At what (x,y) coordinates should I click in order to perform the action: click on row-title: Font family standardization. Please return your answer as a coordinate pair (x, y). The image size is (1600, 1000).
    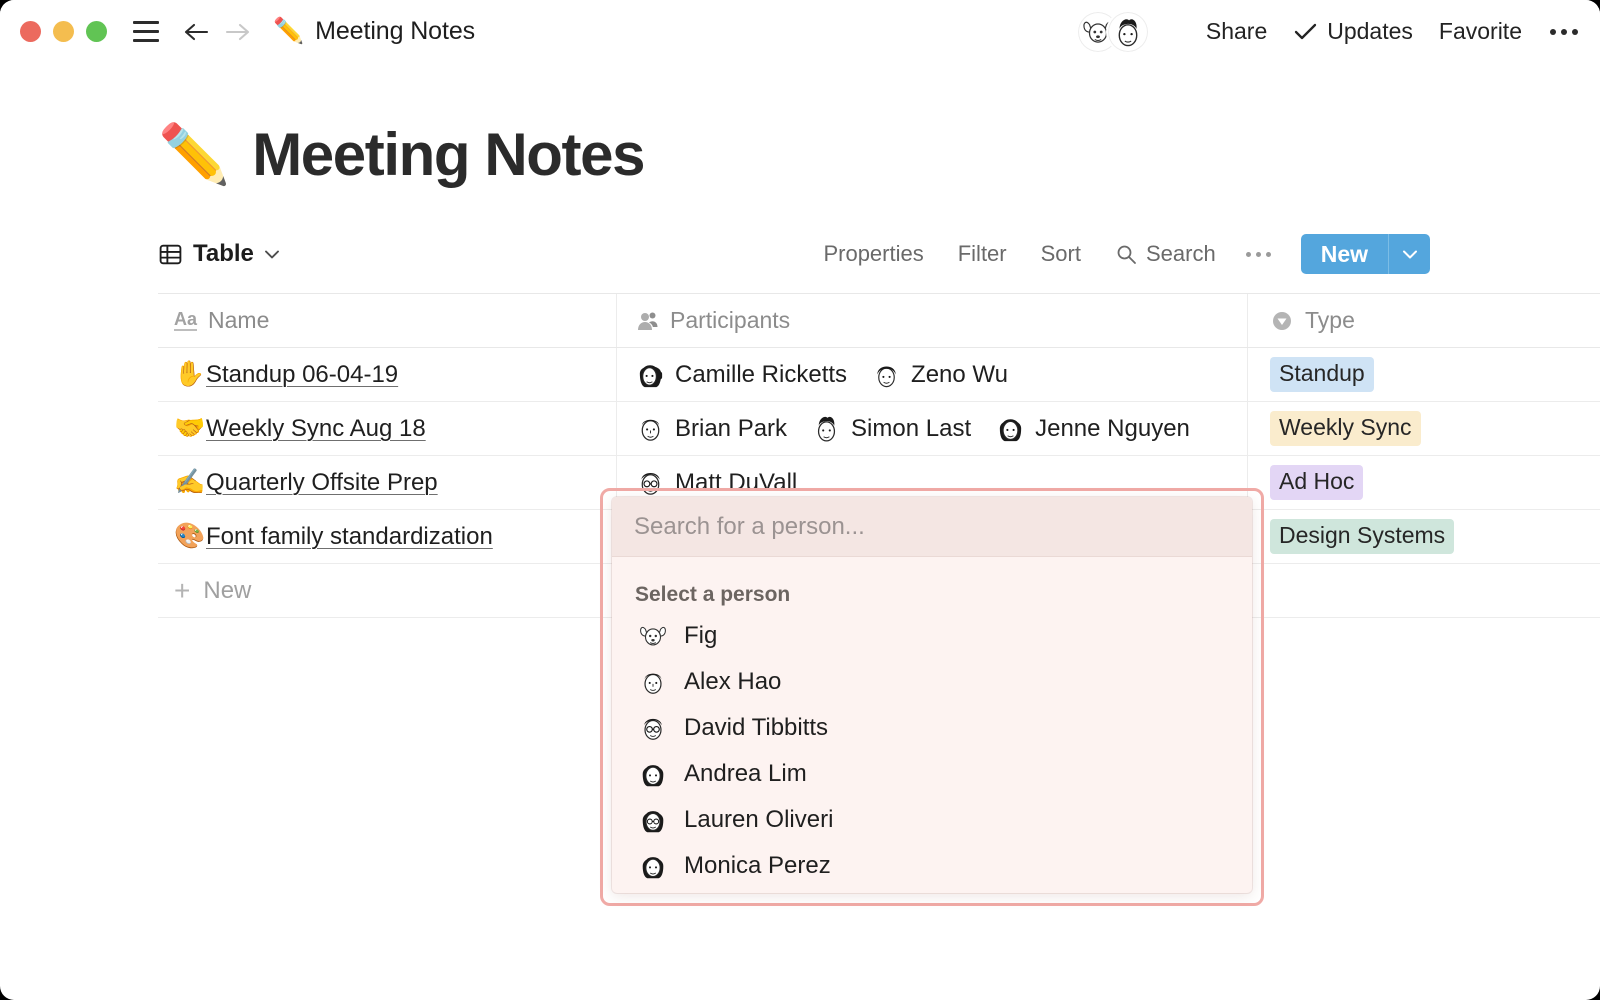
    Looking at the image, I should click on (349, 537).